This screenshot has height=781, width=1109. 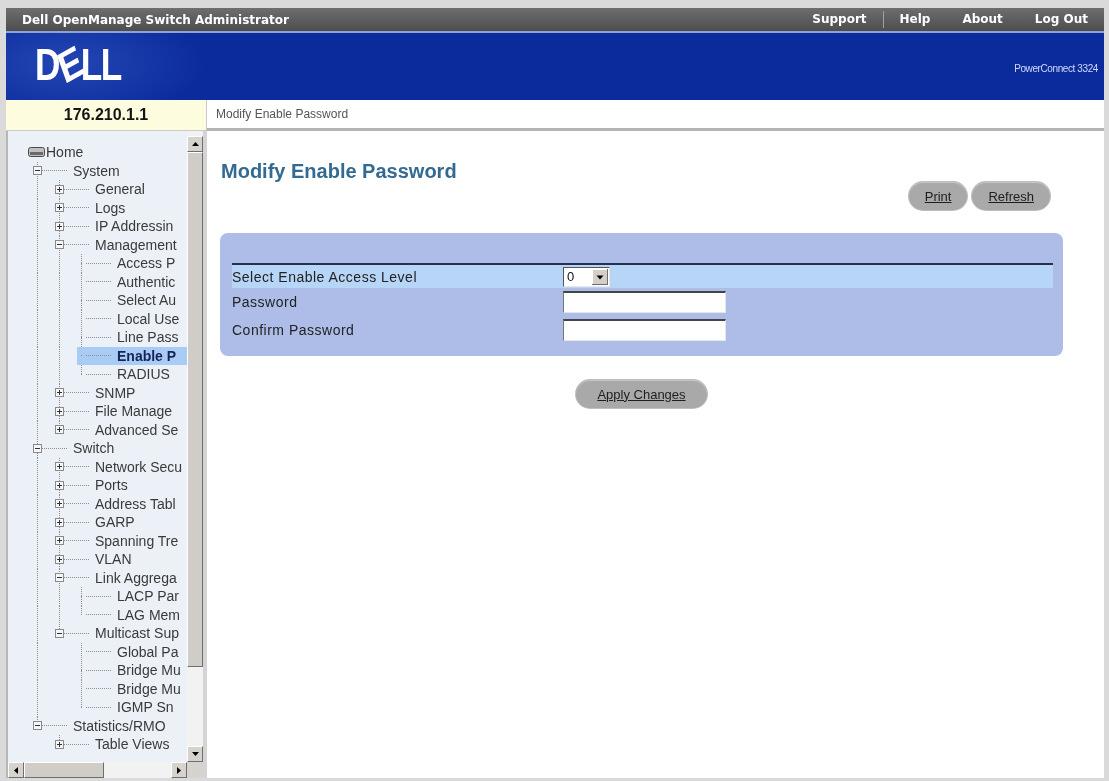 I want to click on apply-button: Apply Changes, so click(x=641, y=394).